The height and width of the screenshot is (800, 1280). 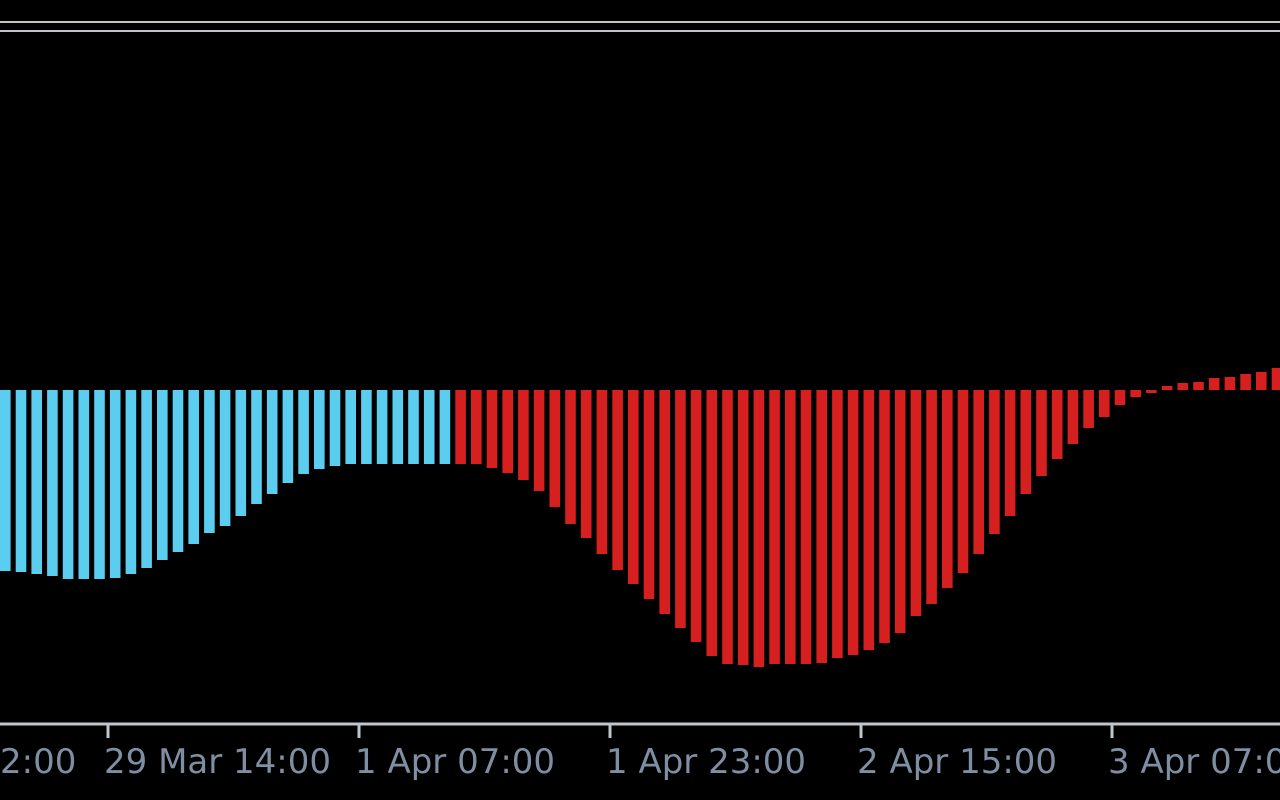 I want to click on x-tick-label: 2:00, so click(x=38, y=762).